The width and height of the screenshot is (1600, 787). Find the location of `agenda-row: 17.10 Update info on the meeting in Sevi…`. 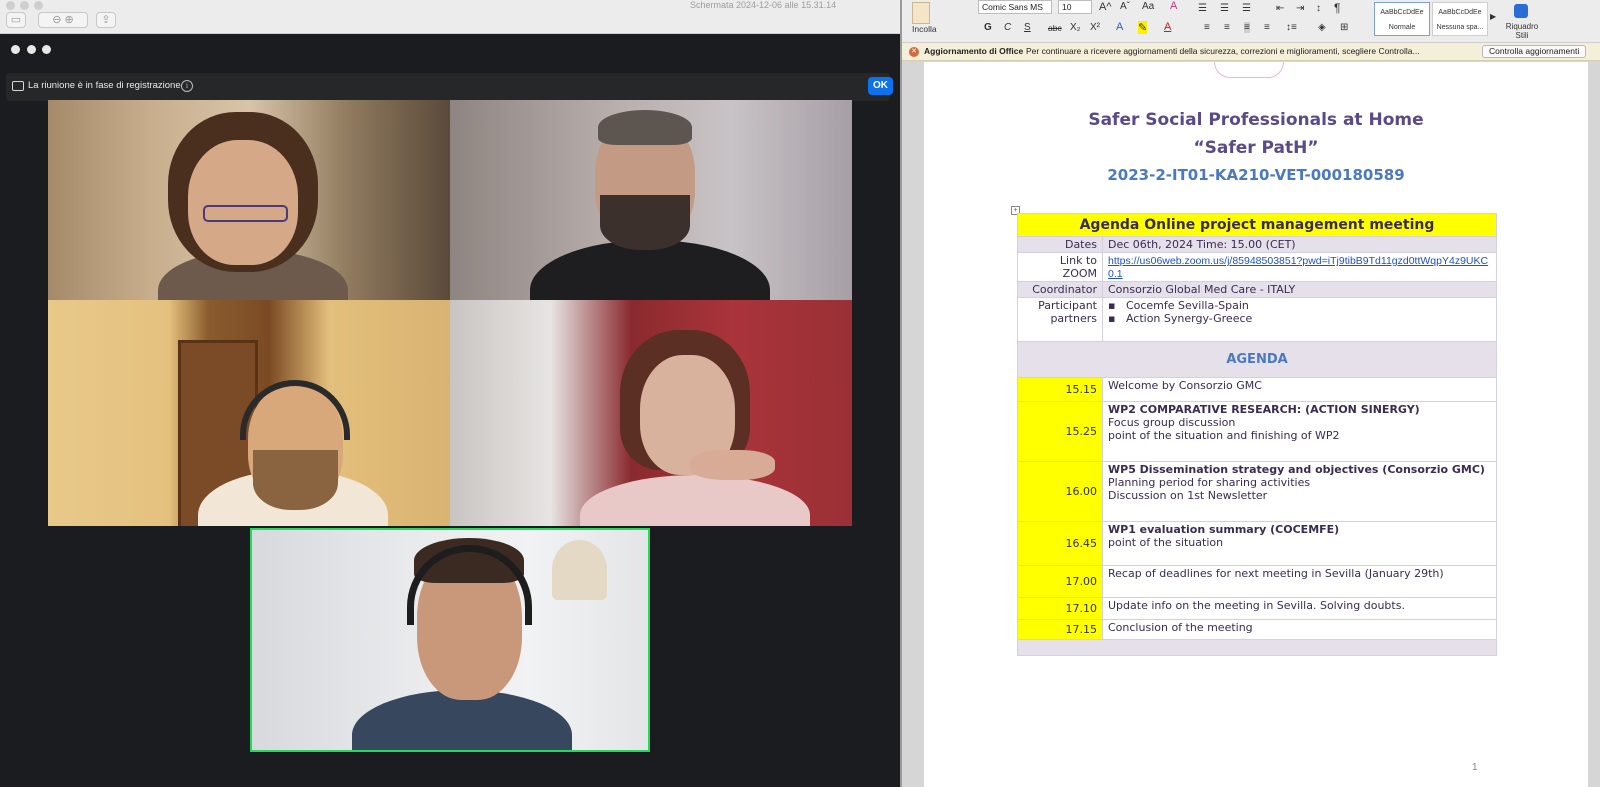

agenda-row: 17.10 Update info on the meeting in Sevi… is located at coordinates (1257, 608).